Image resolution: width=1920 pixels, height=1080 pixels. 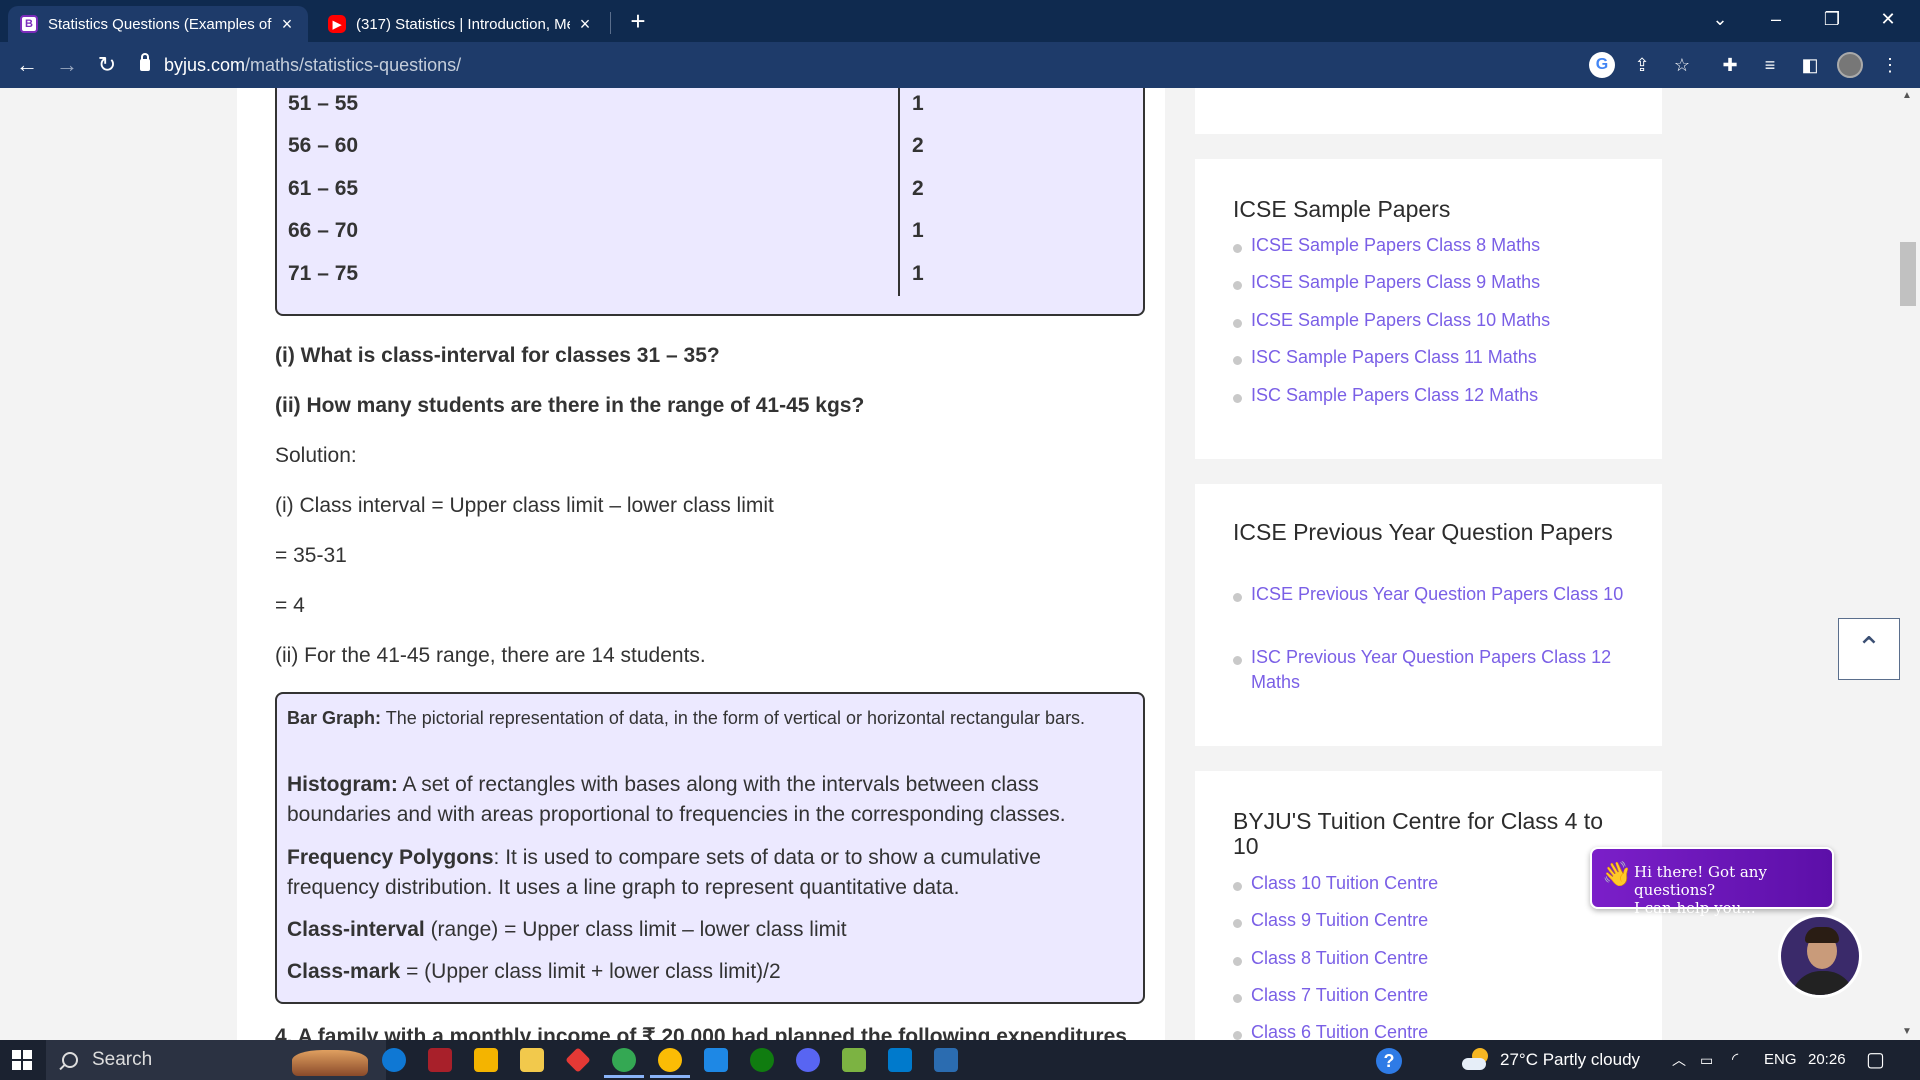 What do you see at coordinates (1602, 65) in the screenshot?
I see `google-lens-icon: G` at bounding box center [1602, 65].